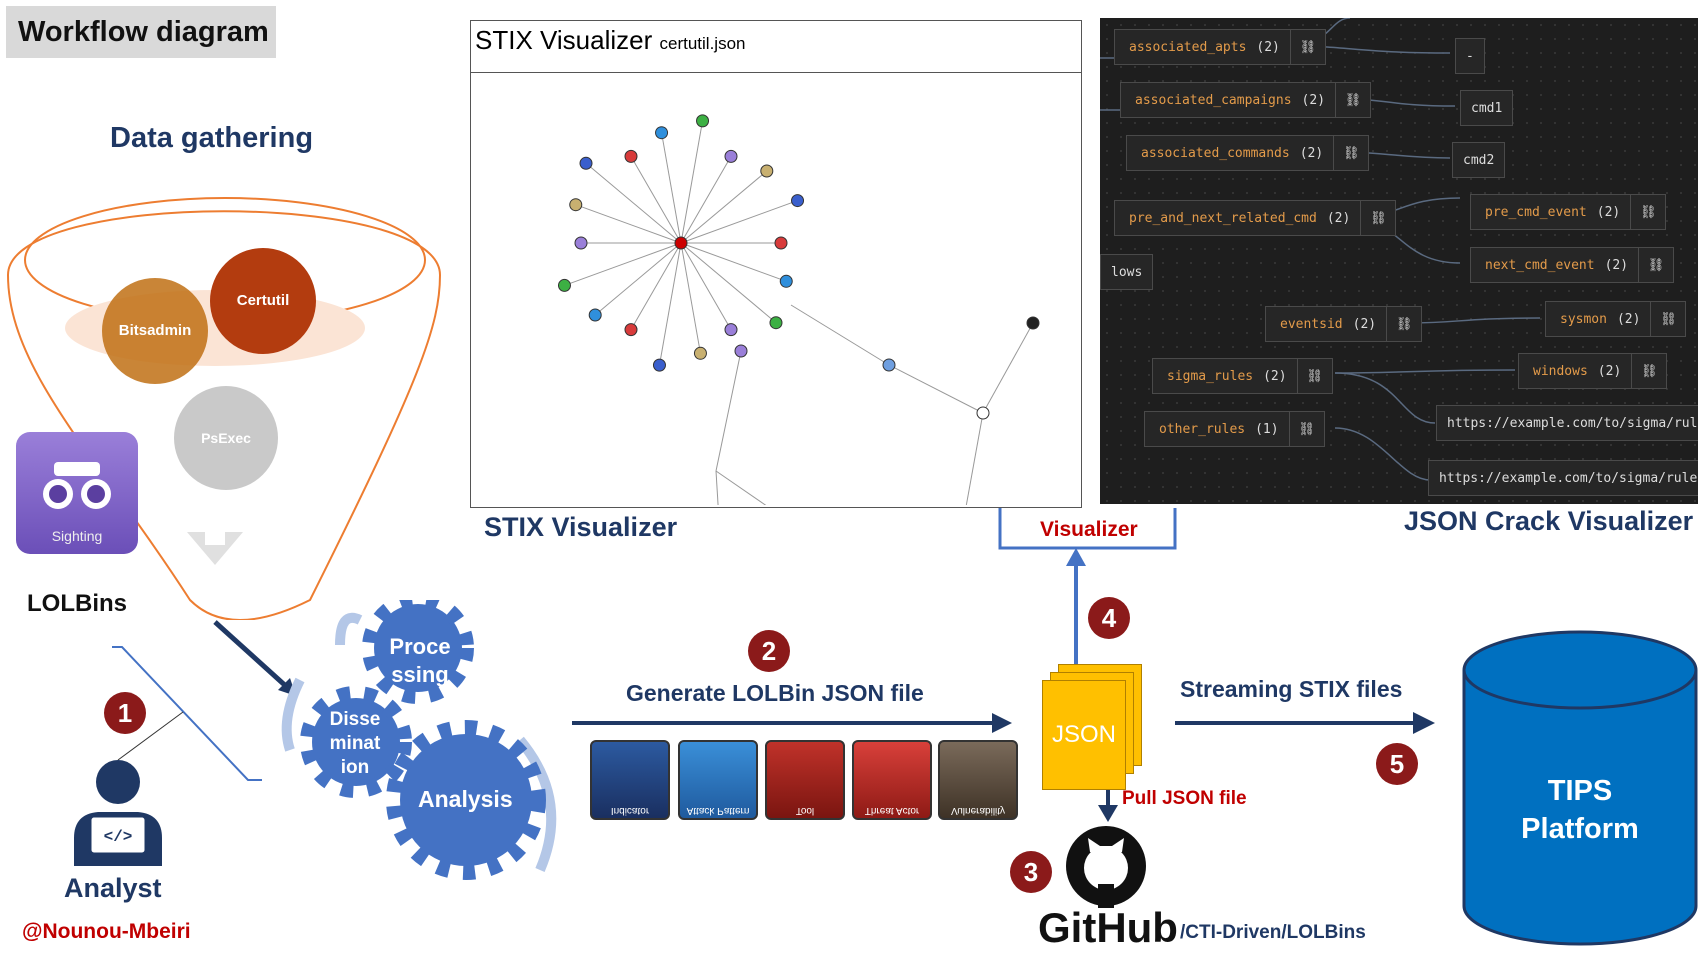 This screenshot has height=960, width=1706. I want to click on json-node: pre_cmd_event (2) ⛓, so click(1568, 212).